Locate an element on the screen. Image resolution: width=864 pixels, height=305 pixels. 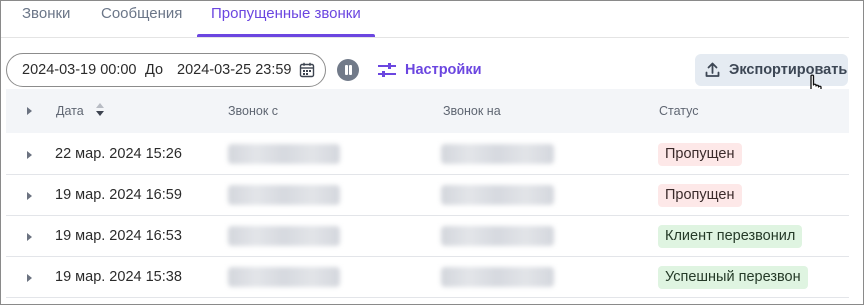
settings-button: Настройки is located at coordinates (429, 70).